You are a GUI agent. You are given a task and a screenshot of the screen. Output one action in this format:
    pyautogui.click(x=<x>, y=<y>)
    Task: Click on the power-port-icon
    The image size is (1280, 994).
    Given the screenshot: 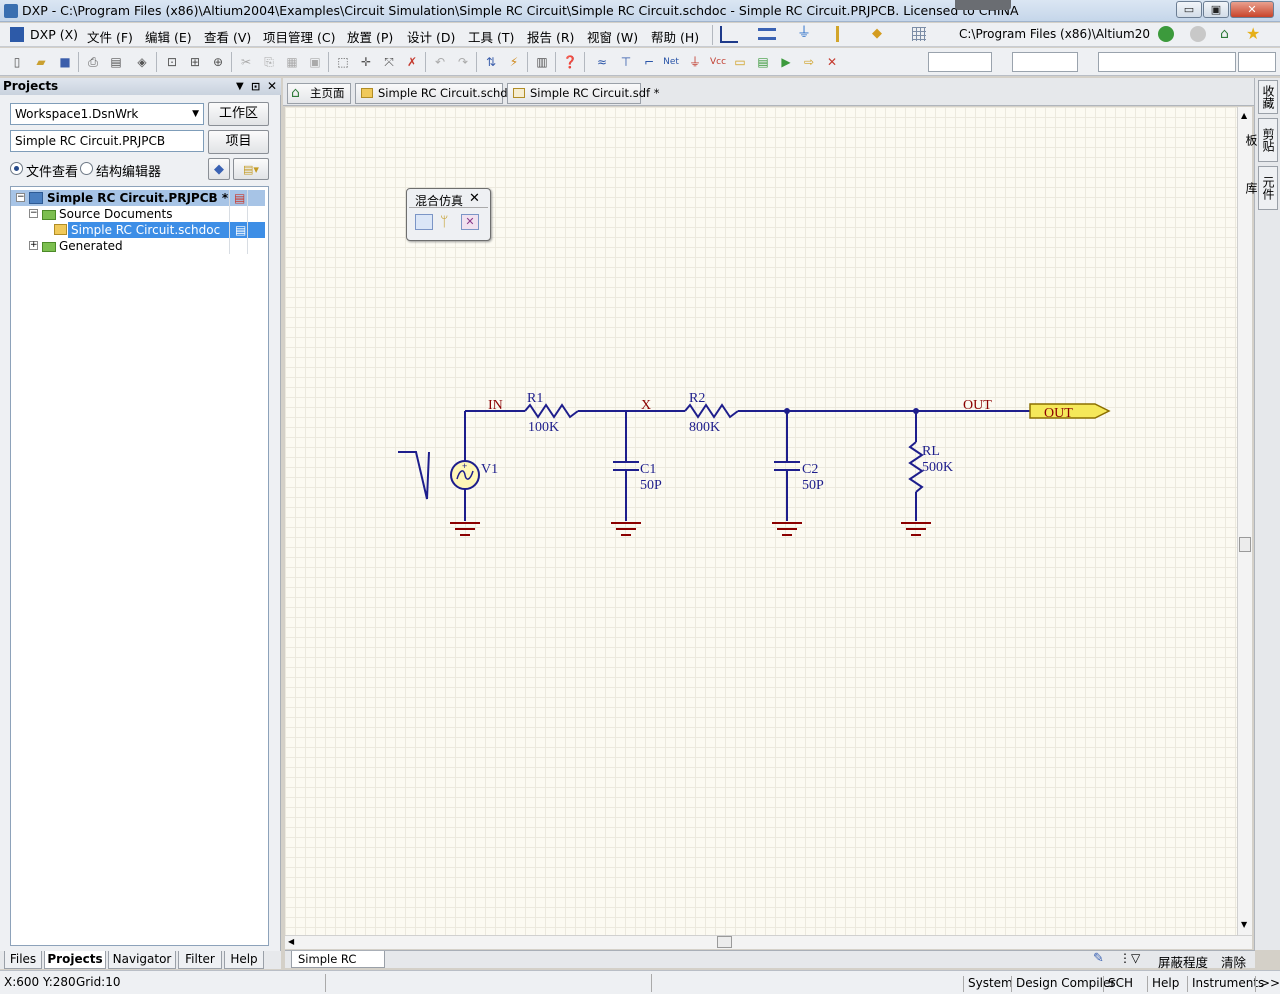 What is the action you would take?
    pyautogui.click(x=841, y=34)
    